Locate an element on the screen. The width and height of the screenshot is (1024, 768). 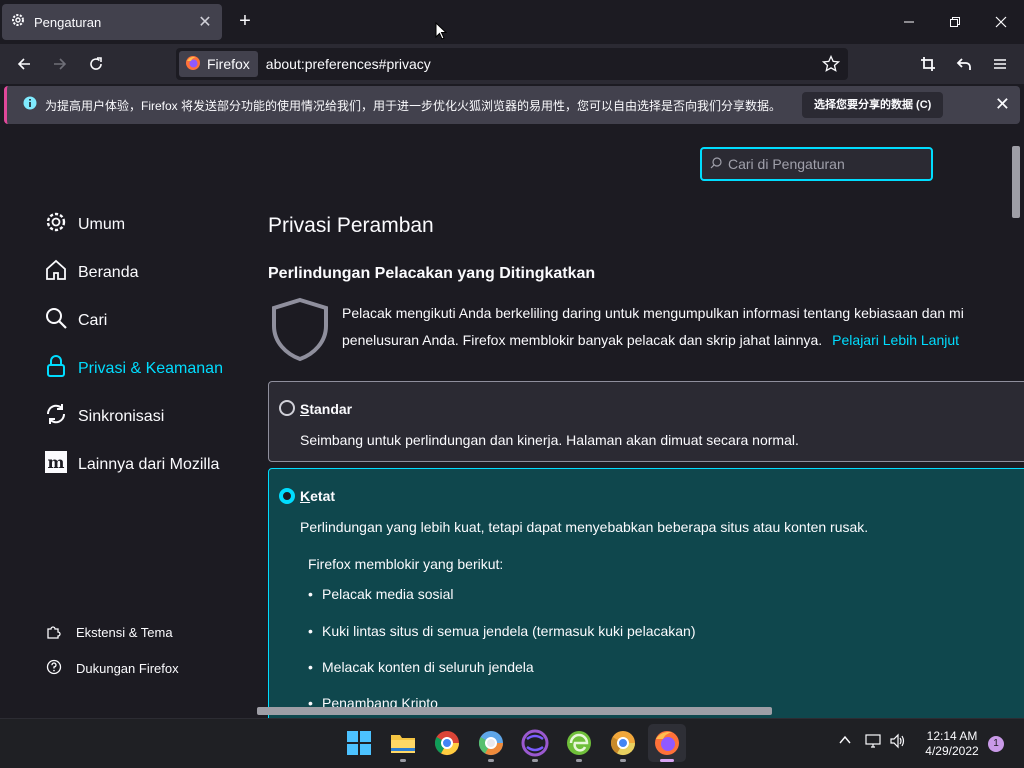
page-title: Privasi Peramban is located at coordinates (351, 225).